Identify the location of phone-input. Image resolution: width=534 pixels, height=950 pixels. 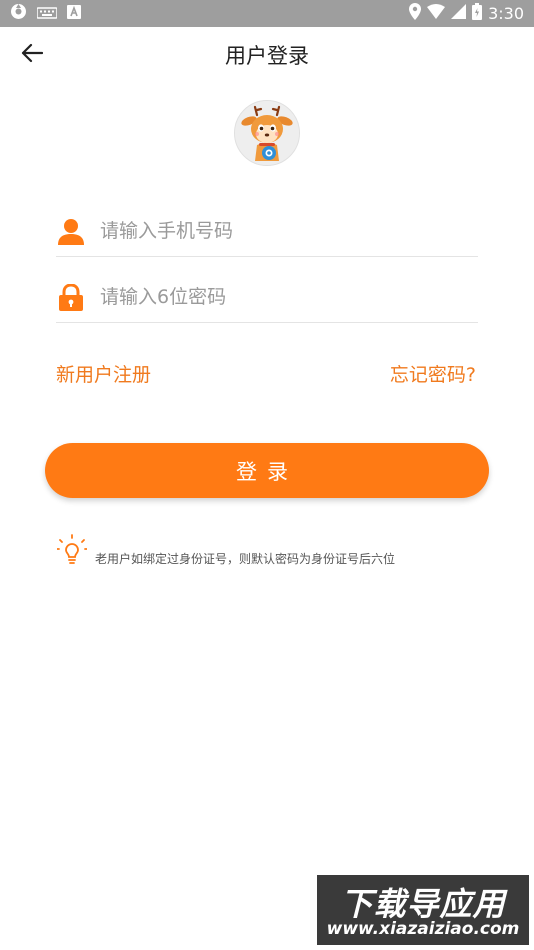
(285, 231).